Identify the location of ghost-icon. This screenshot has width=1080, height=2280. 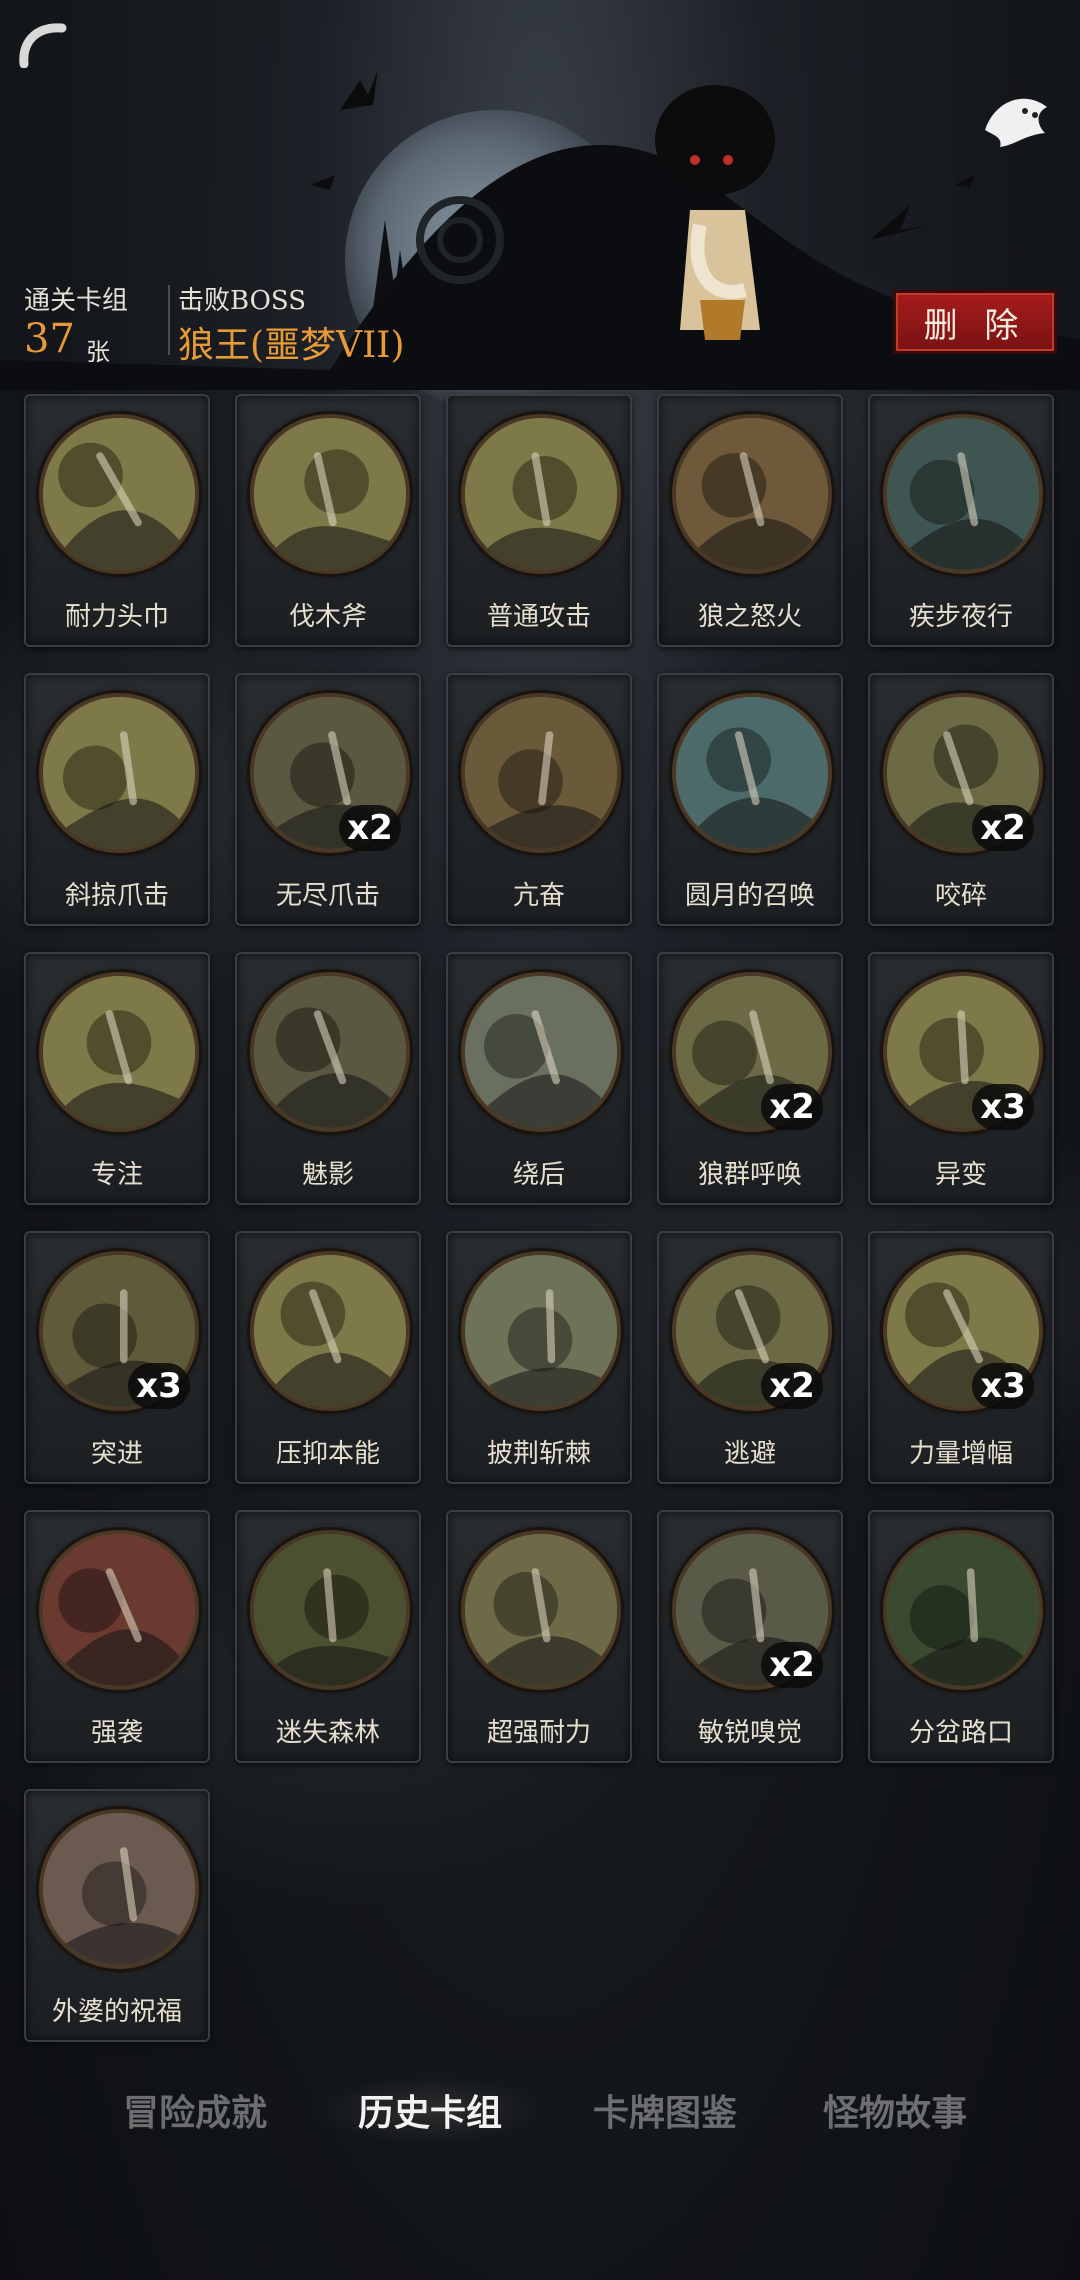
(1015, 120).